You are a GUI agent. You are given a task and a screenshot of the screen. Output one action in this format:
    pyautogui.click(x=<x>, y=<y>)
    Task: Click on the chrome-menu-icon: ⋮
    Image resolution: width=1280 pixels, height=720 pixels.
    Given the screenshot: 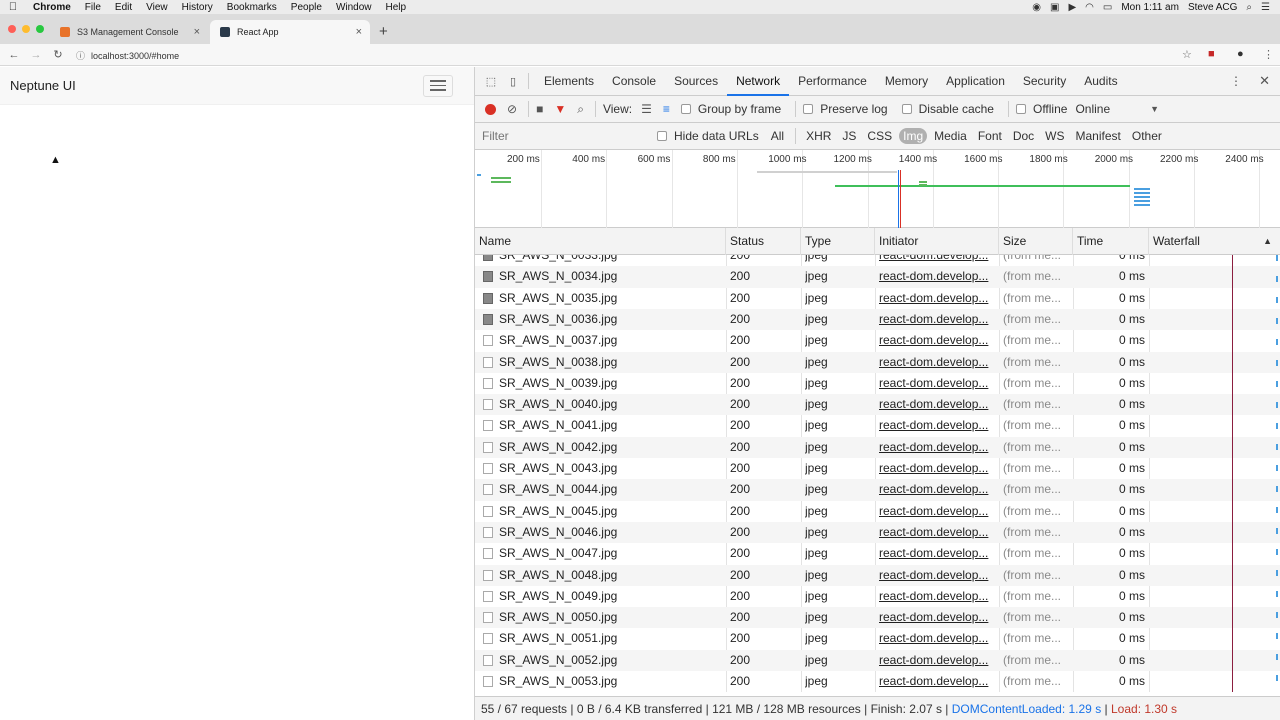 What is the action you would take?
    pyautogui.click(x=1268, y=54)
    